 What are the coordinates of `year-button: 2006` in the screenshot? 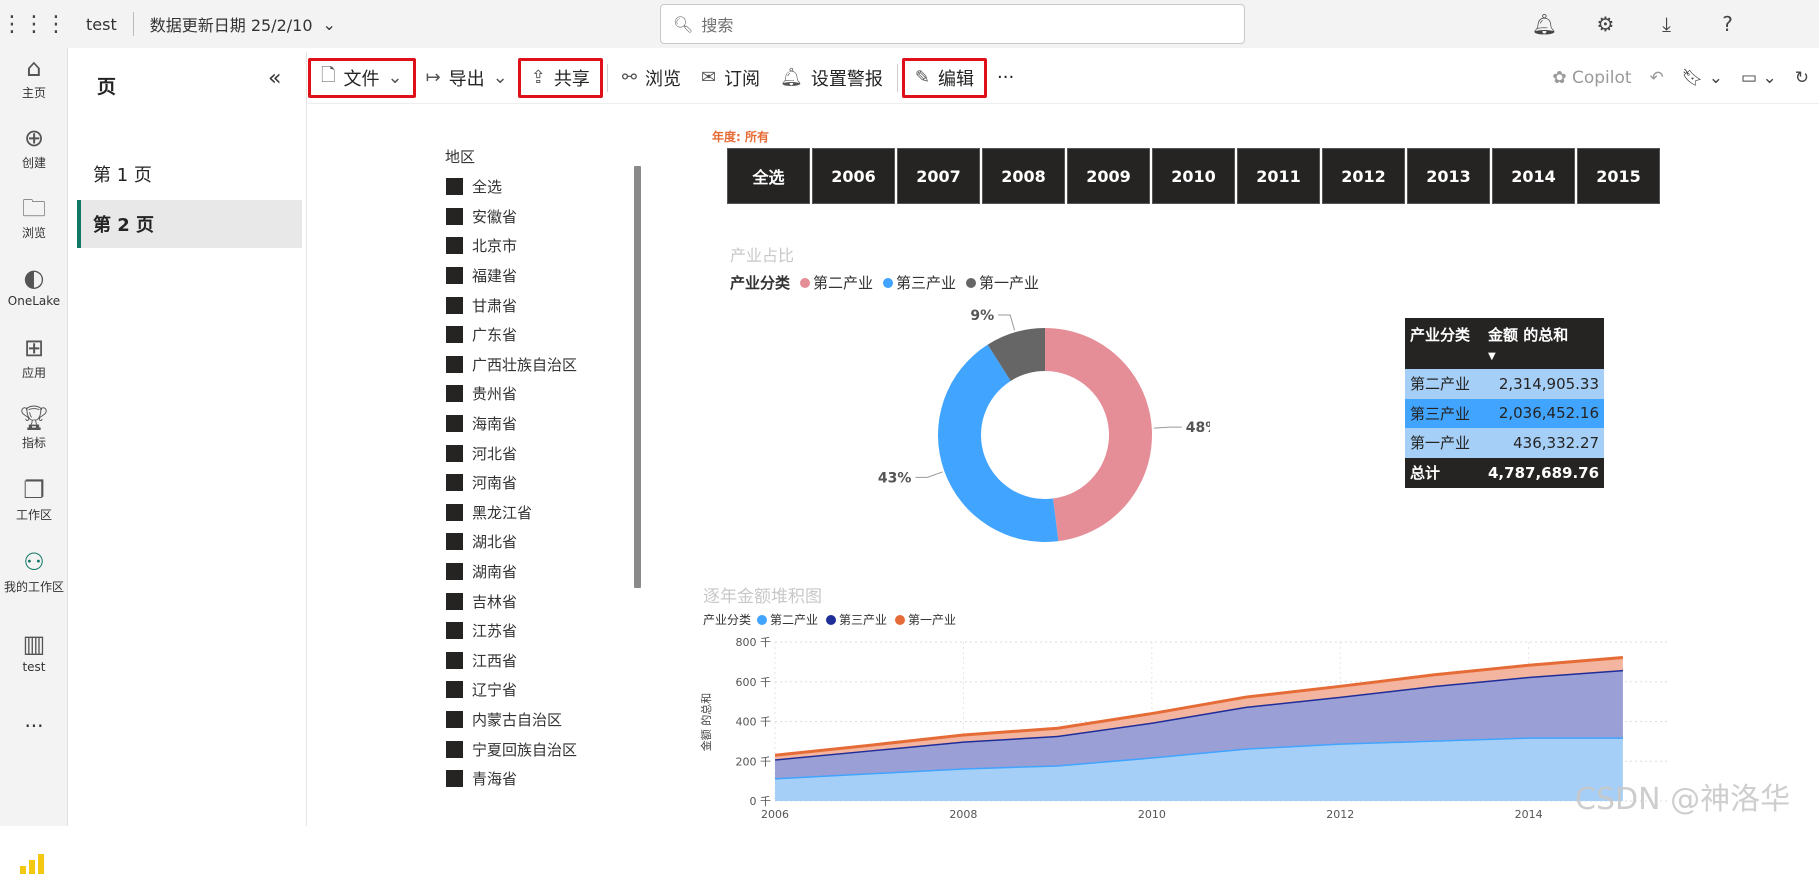 It's located at (853, 176).